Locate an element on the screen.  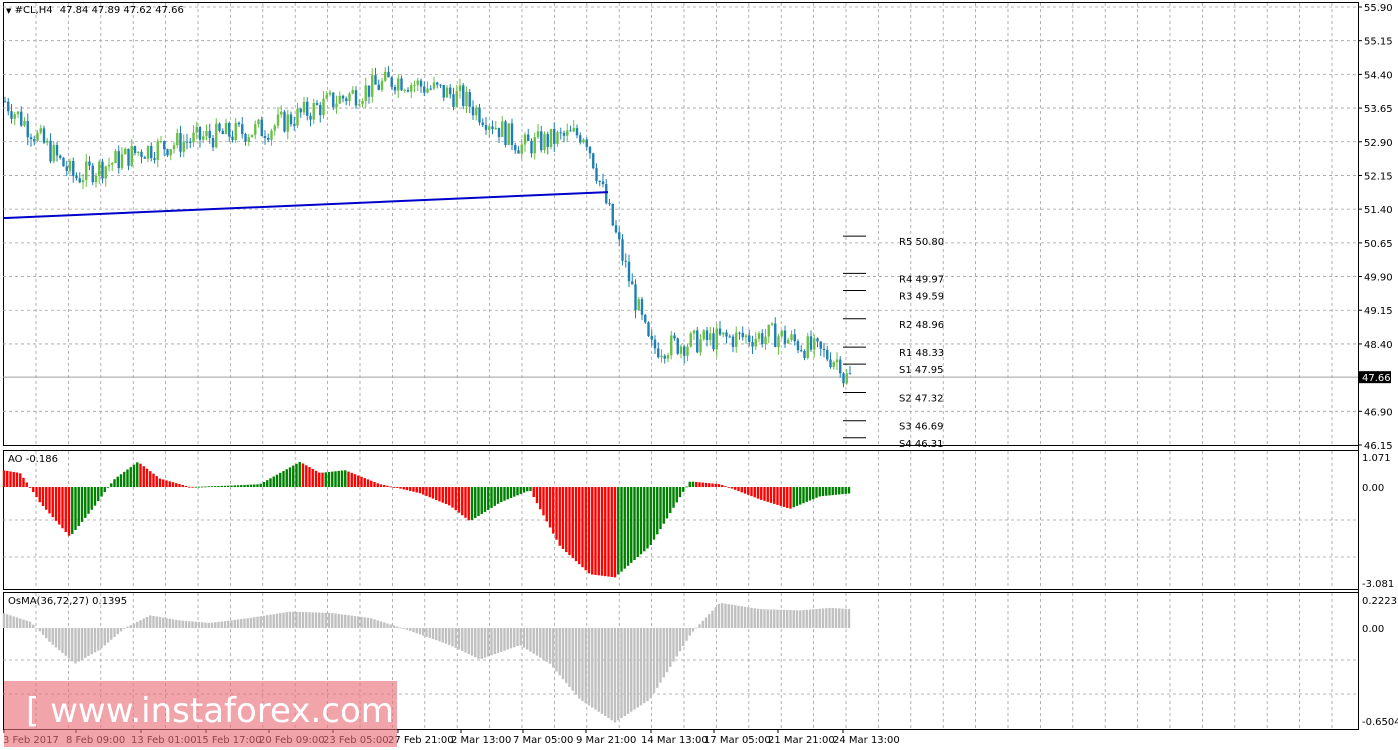
price-label: 55.15 is located at coordinates (1378, 42).